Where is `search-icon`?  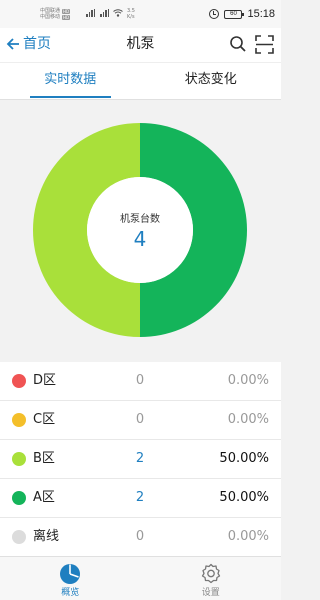
search-icon is located at coordinates (238, 44).